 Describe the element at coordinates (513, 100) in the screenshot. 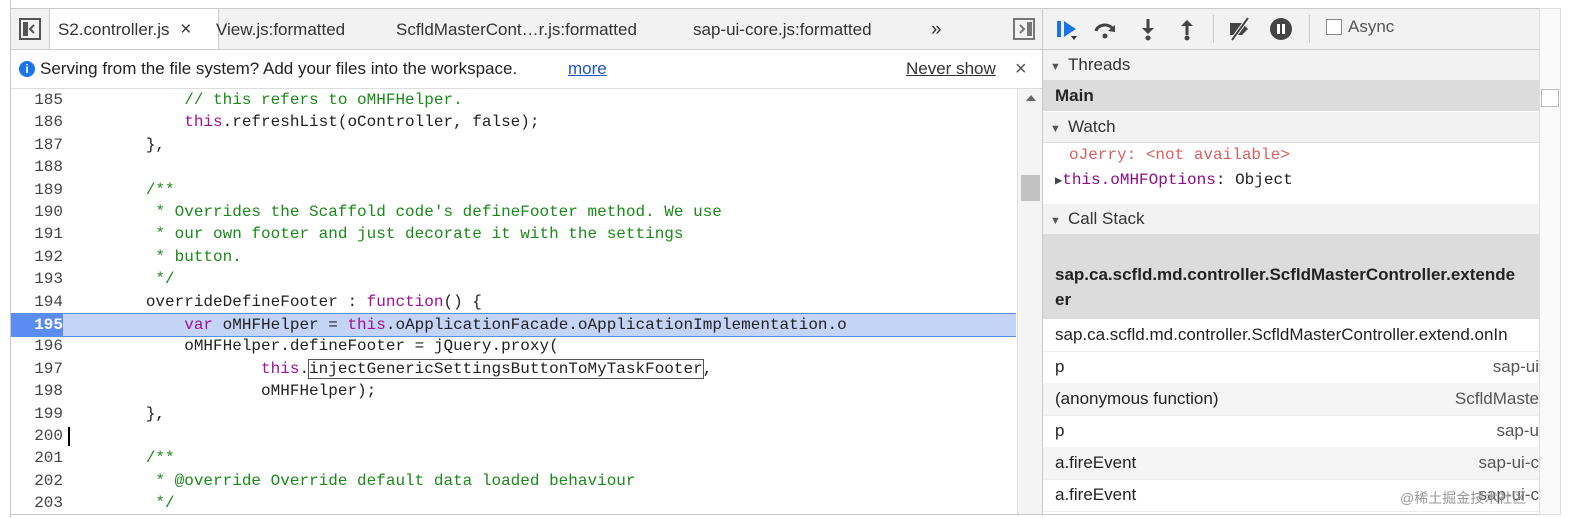

I see `code-line: 185 // this refers to oMHFHelper.` at that location.